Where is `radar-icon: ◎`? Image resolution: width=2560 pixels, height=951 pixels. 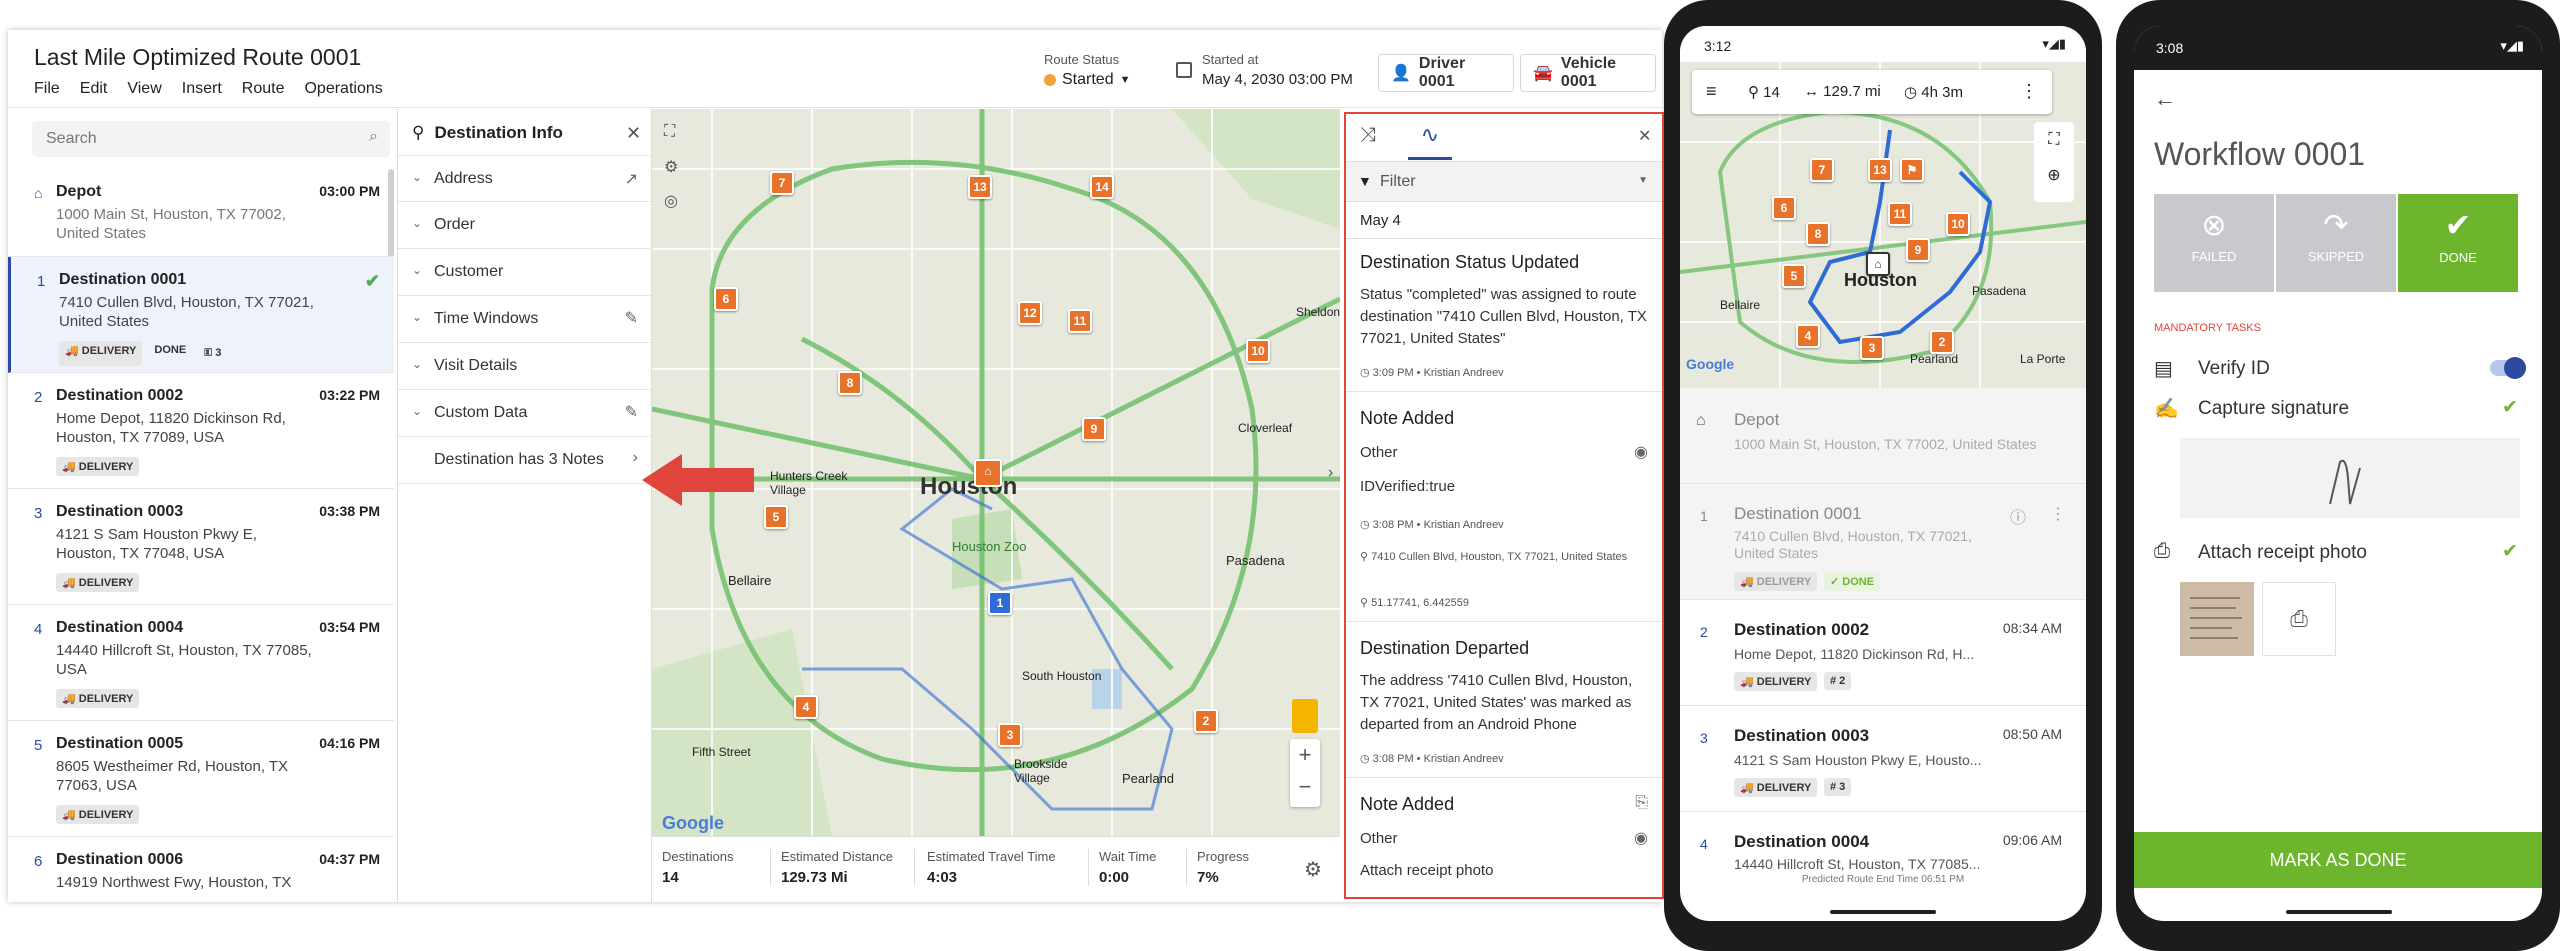 radar-icon: ◎ is located at coordinates (671, 201).